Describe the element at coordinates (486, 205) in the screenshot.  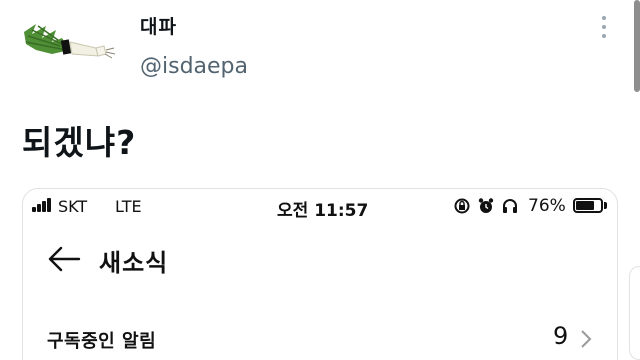
I see `alarm-clock-icon` at that location.